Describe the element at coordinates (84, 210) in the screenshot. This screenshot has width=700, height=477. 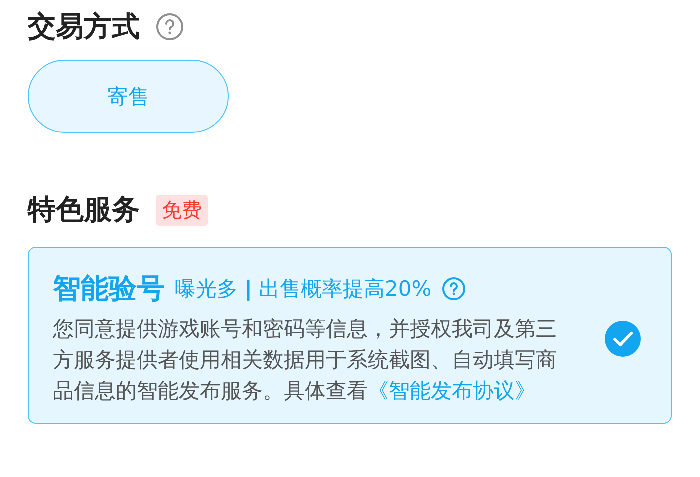
I see `section-title: 特色服务` at that location.